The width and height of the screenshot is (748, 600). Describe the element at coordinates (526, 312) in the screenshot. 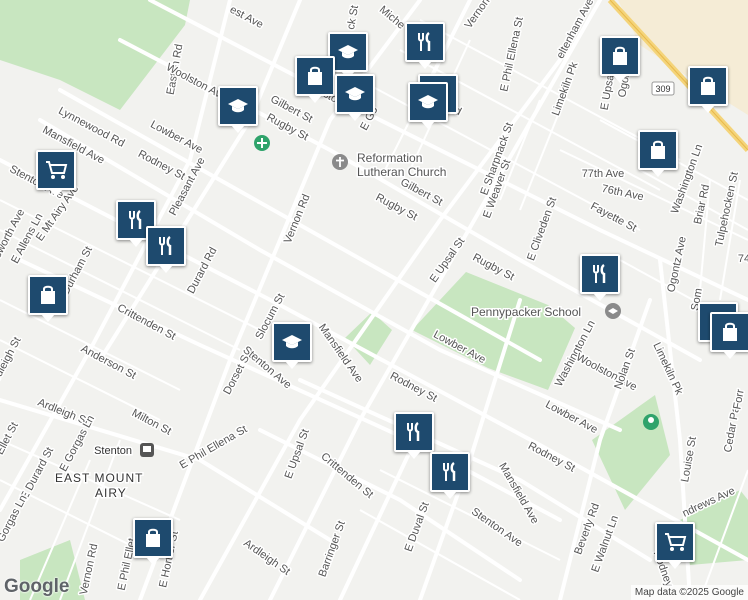

I see `school-label: Pennypacker School` at that location.